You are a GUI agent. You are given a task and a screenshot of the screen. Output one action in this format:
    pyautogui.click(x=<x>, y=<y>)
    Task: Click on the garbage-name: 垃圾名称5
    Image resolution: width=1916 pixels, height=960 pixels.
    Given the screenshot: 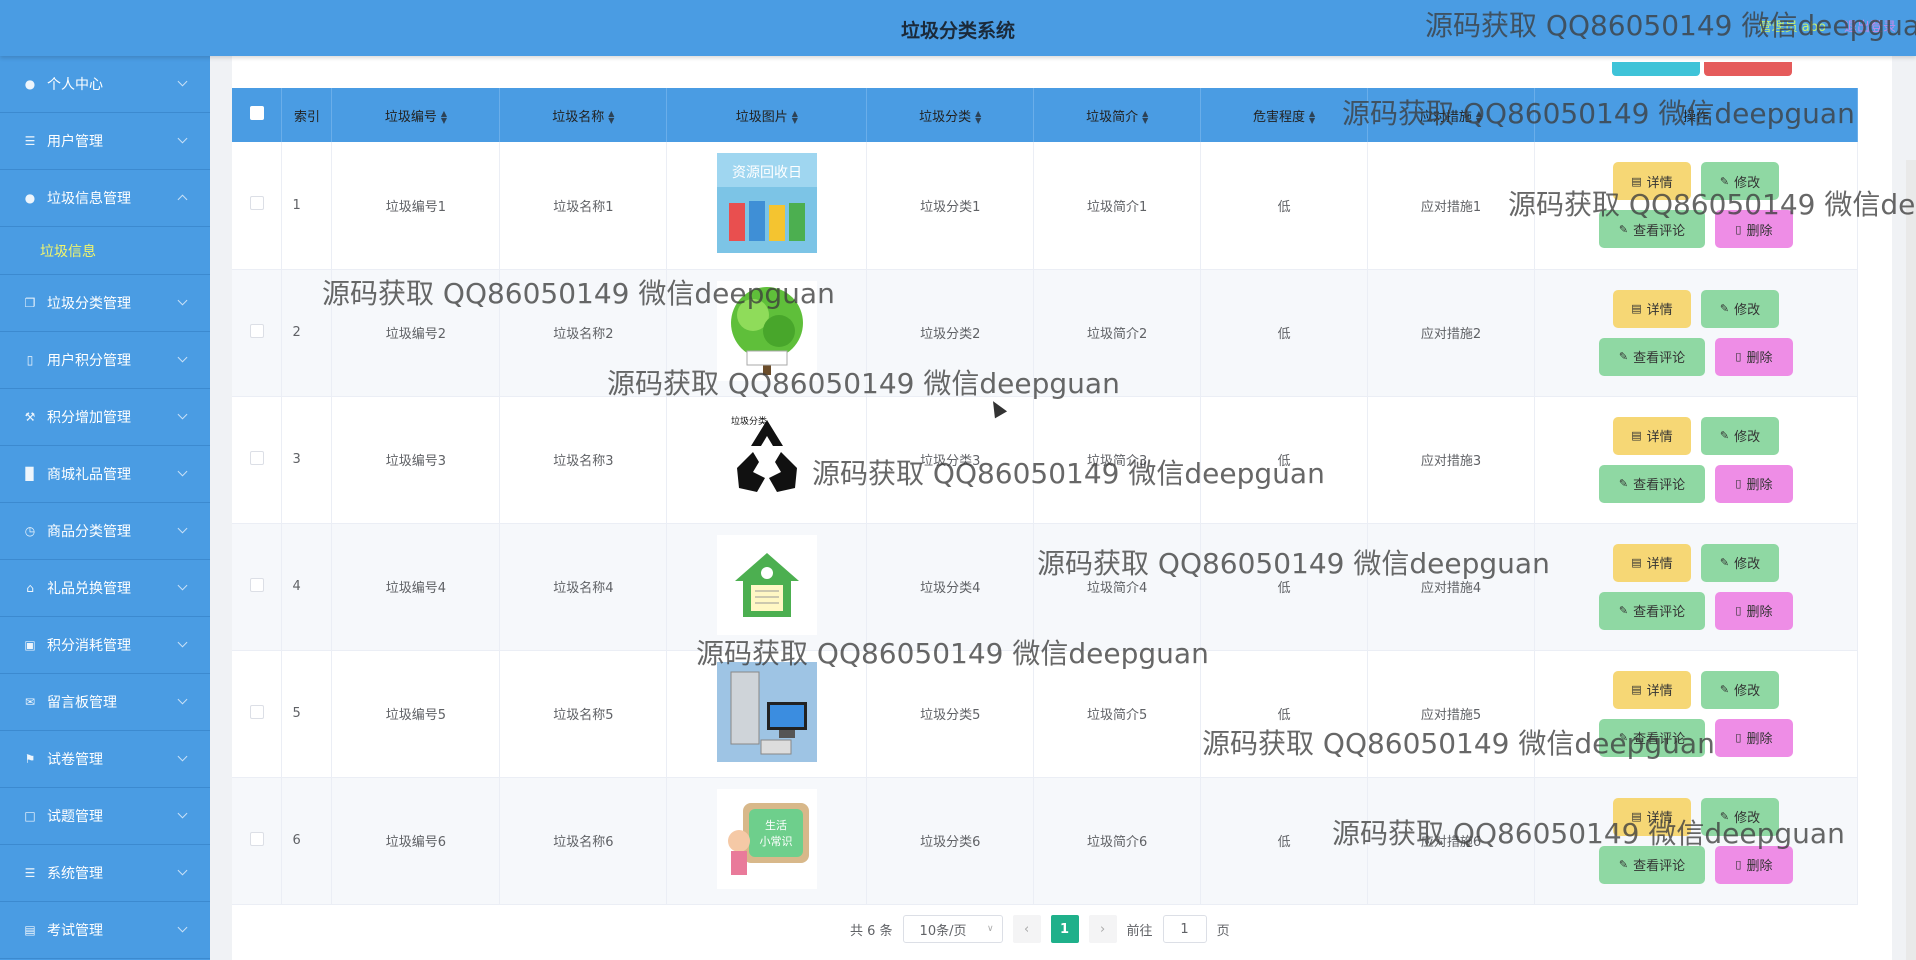 What is the action you would take?
    pyautogui.click(x=583, y=714)
    